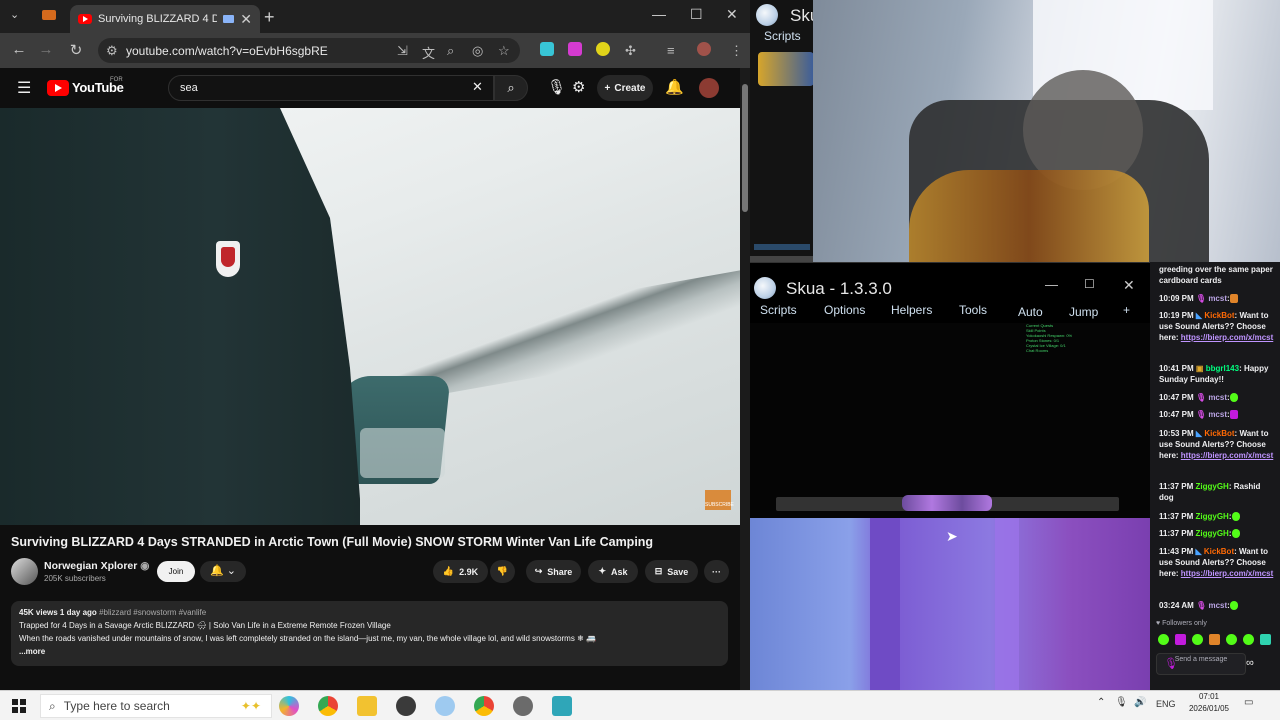 The height and width of the screenshot is (720, 1280). What do you see at coordinates (674, 87) in the screenshot?
I see `notifications-bell-icon: 🔔` at bounding box center [674, 87].